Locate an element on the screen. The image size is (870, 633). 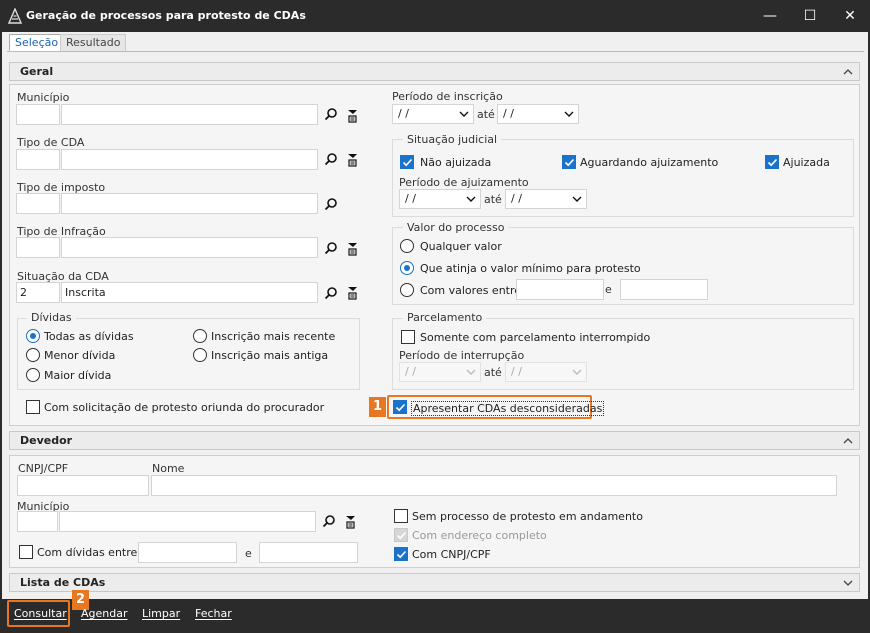
aguardando-ajuizamento-checkbox is located at coordinates (569, 162).